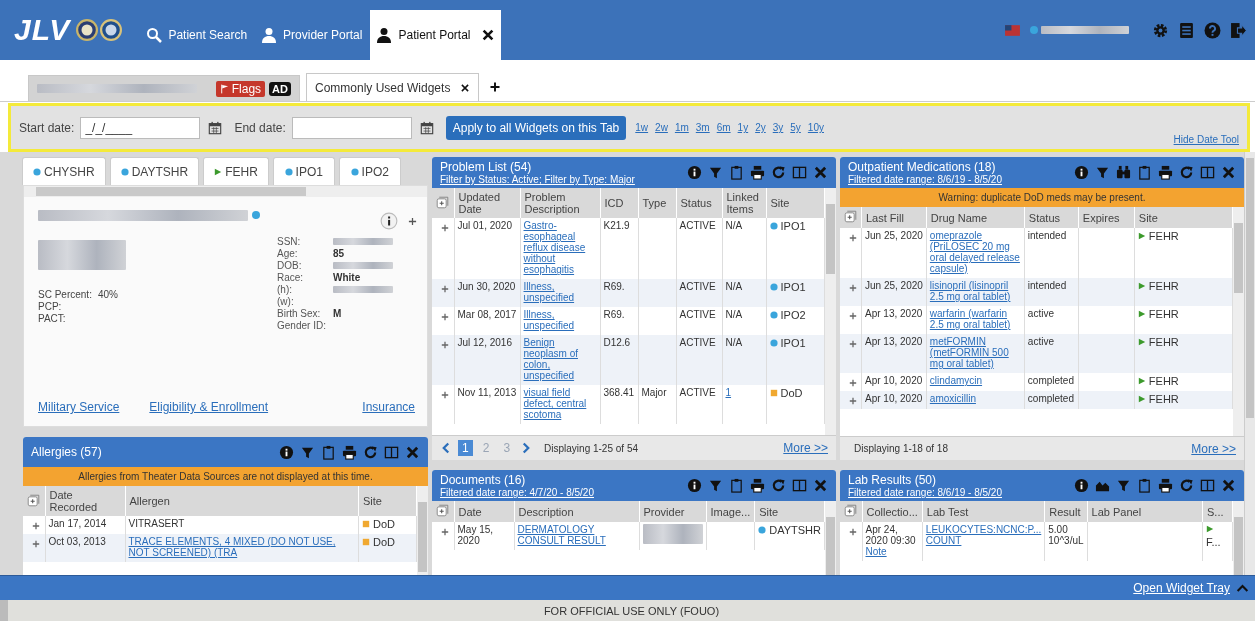 The height and width of the screenshot is (621, 1255). What do you see at coordinates (760, 127) in the screenshot?
I see `range-link: 2y` at bounding box center [760, 127].